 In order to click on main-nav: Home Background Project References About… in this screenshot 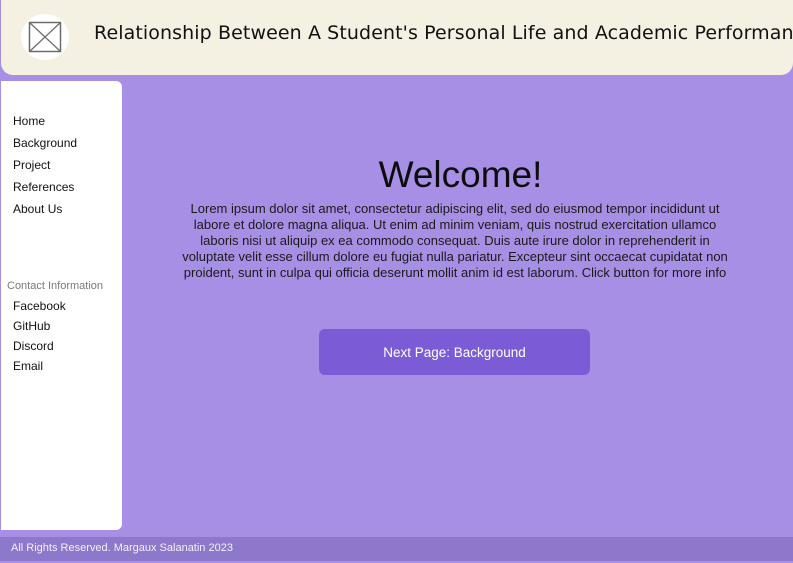, I will do `click(45, 169)`.